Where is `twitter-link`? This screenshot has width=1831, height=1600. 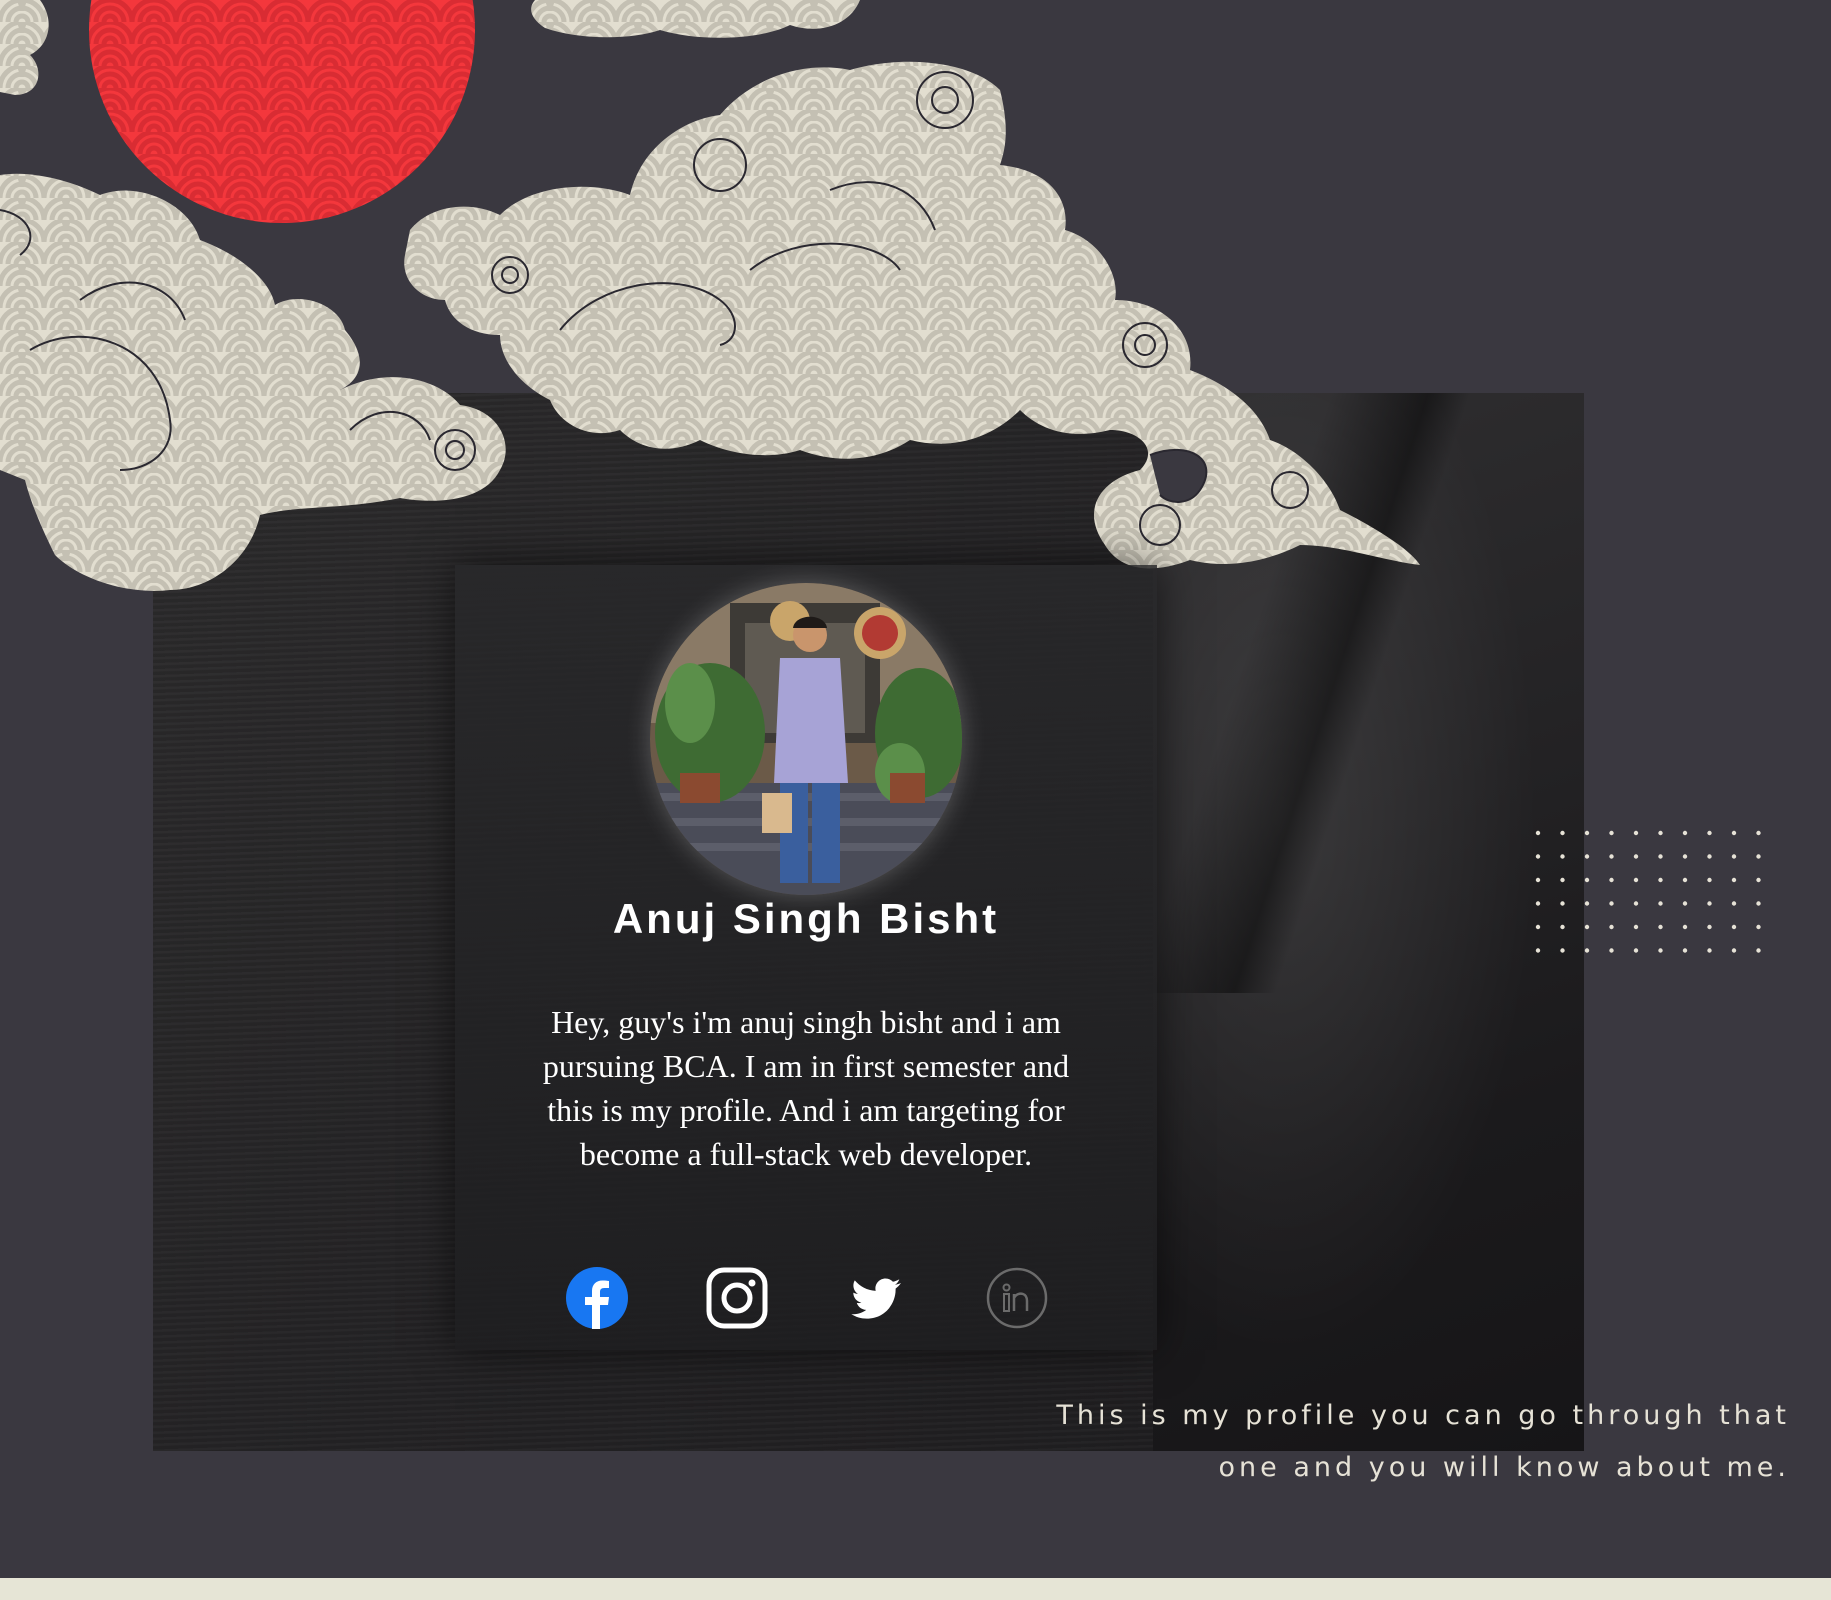 twitter-link is located at coordinates (877, 1298).